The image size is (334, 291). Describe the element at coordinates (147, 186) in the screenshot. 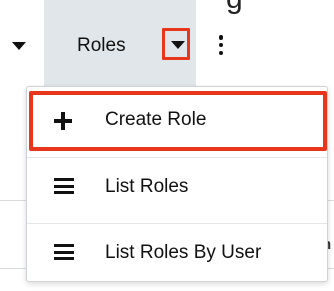

I see `menu-item-label: List Roles` at that location.